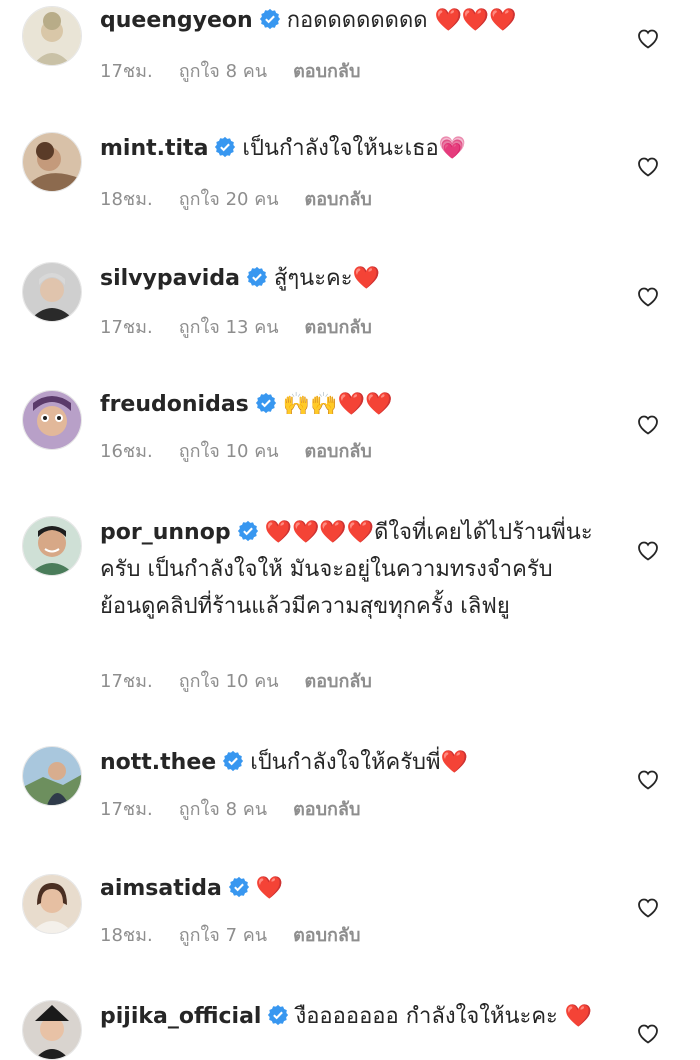 Image resolution: width=700 pixels, height=1060 pixels. Describe the element at coordinates (337, 404) in the screenshot. I see `comment-text: 🙌🙌❤️❤️` at that location.